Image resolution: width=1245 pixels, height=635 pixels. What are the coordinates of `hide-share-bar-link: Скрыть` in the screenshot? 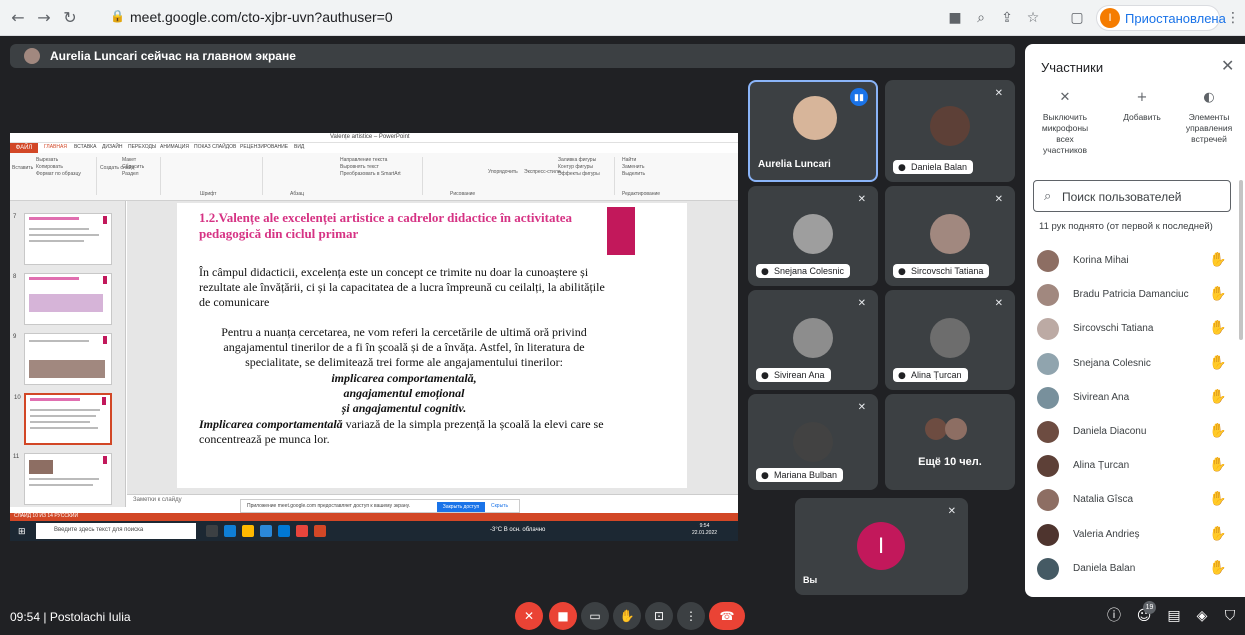 It's located at (499, 506).